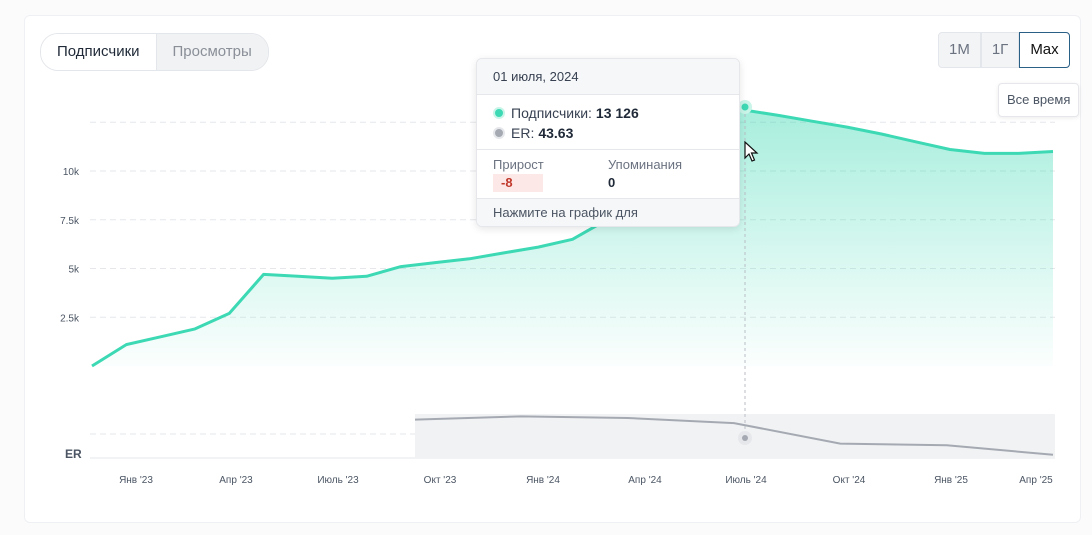  What do you see at coordinates (518, 183) in the screenshot?
I see `growth-value: -8` at bounding box center [518, 183].